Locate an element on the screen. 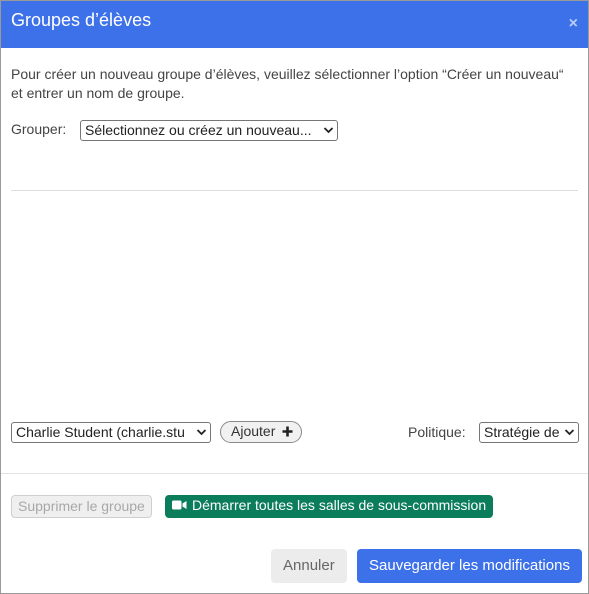 This screenshot has height=594, width=589. save-changes-button: Sauvegarder les modifications is located at coordinates (469, 566).